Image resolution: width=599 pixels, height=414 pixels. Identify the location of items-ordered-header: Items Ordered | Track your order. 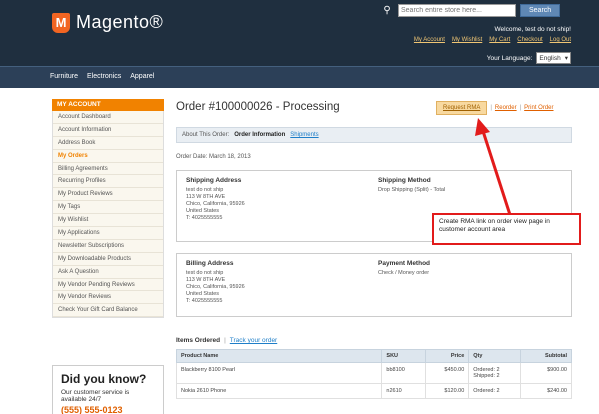
(226, 340).